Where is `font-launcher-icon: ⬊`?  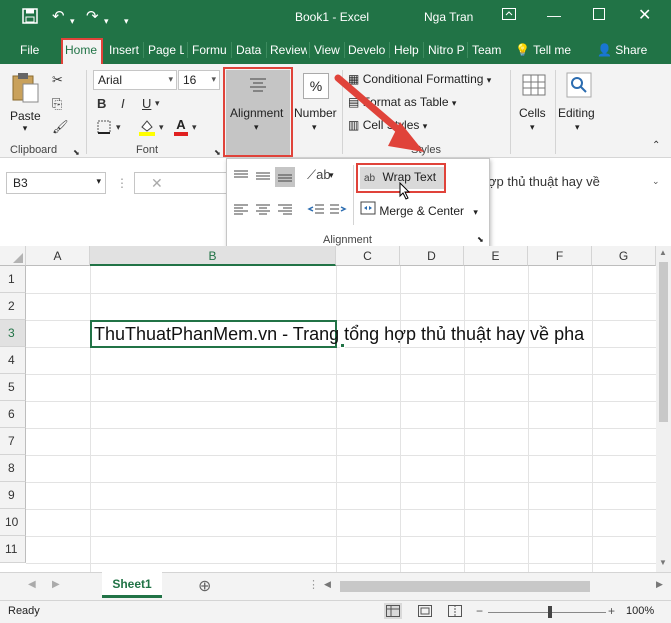
font-launcher-icon: ⬊ is located at coordinates (217, 152).